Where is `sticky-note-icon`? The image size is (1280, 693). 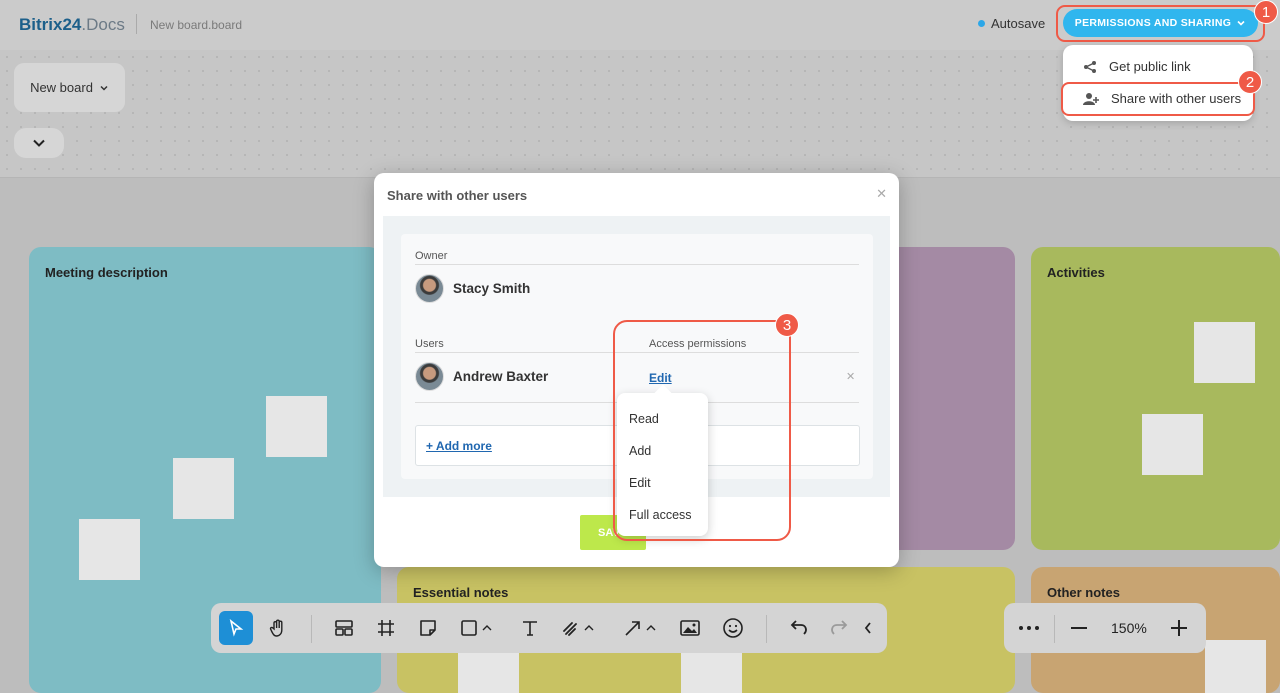 sticky-note-icon is located at coordinates (428, 628).